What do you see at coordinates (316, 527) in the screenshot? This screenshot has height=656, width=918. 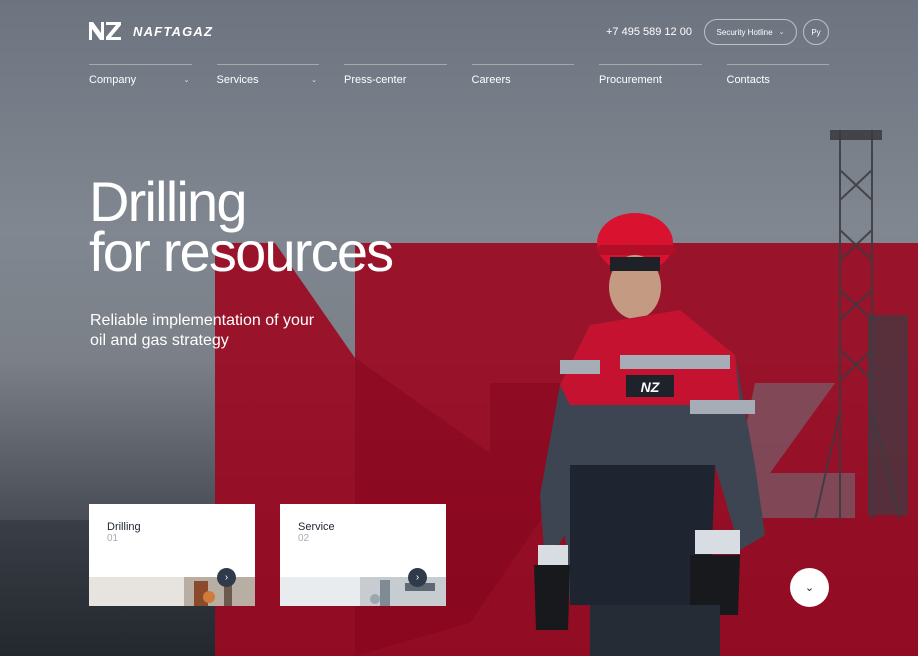 I see `card-title: Service` at bounding box center [316, 527].